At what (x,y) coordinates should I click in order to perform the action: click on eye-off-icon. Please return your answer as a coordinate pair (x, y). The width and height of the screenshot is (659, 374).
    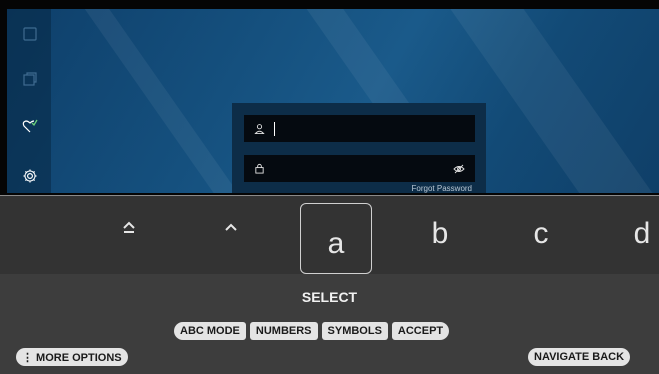
    Looking at the image, I should click on (459, 168).